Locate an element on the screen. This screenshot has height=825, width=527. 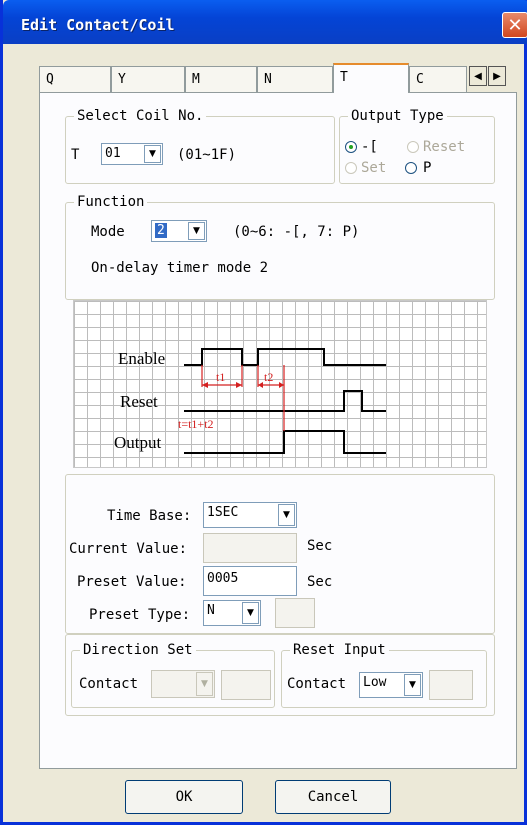
time-base-select: 1SEC ▼ is located at coordinates (250, 515).